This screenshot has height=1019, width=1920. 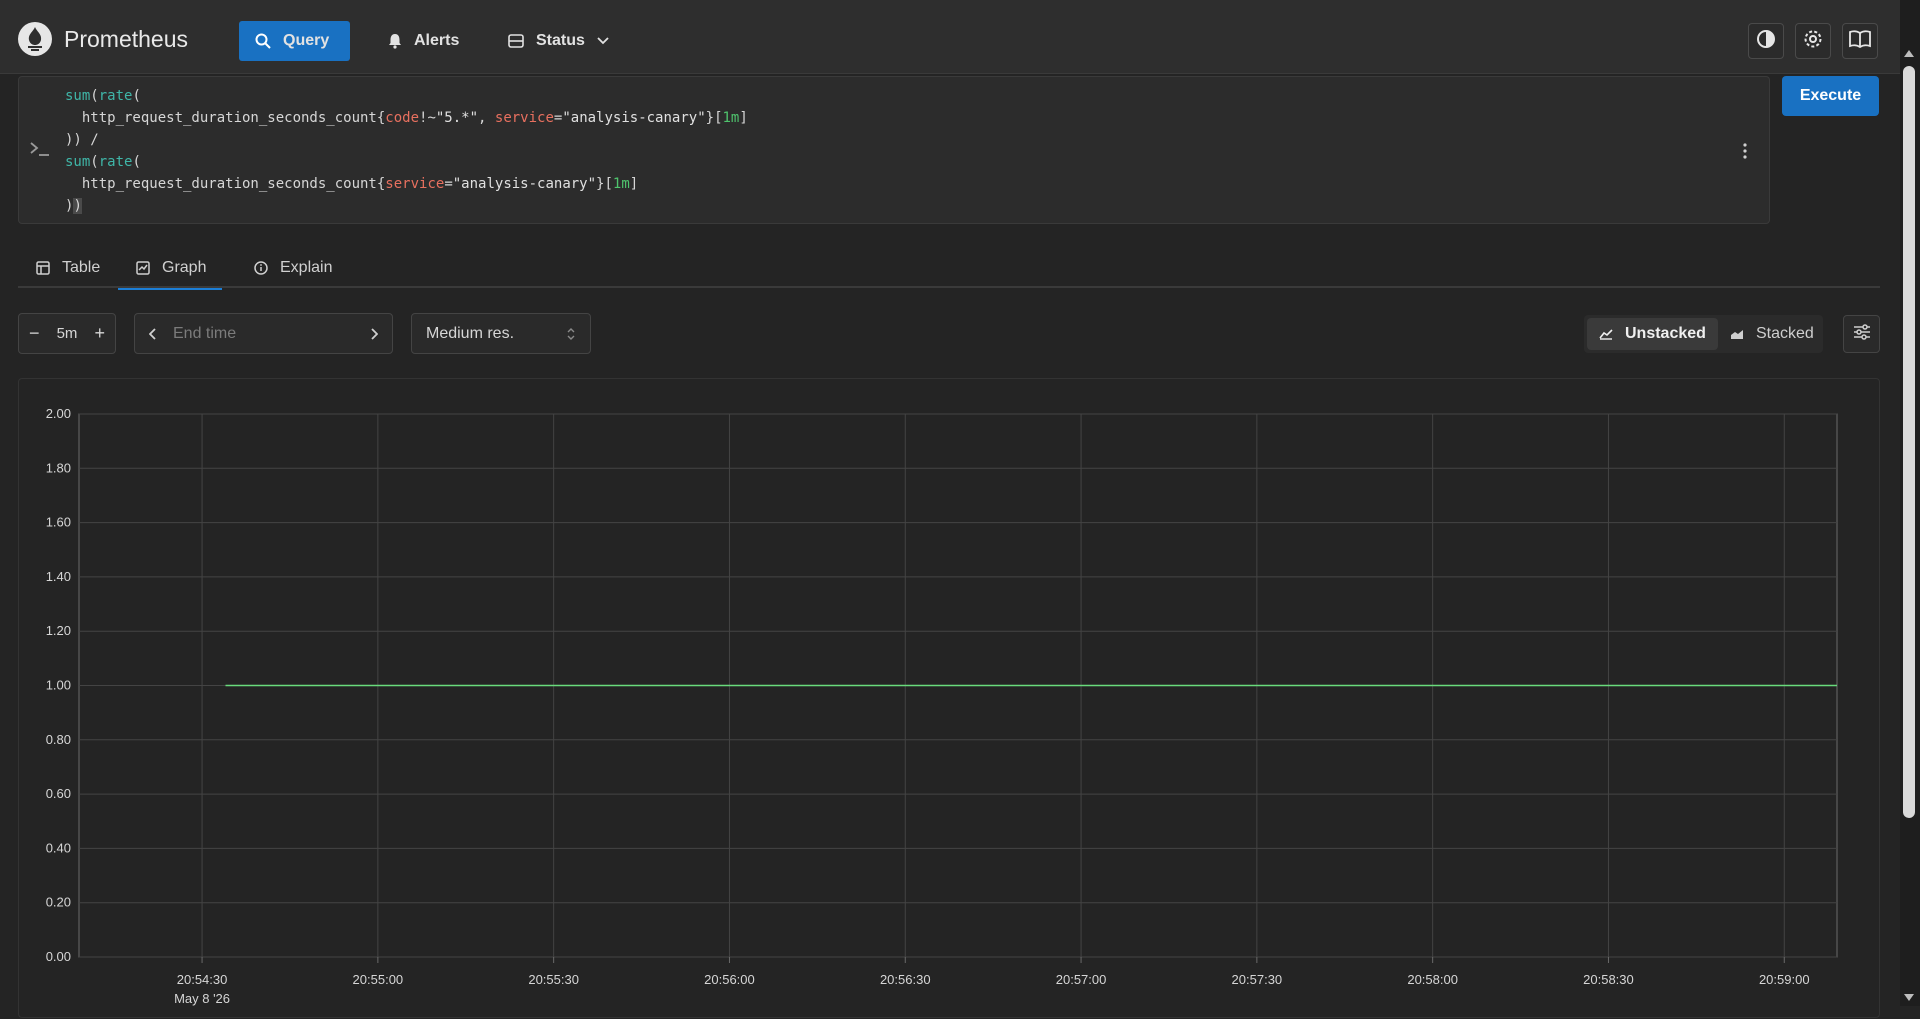 I want to click on query-token: !~, so click(x=427, y=118).